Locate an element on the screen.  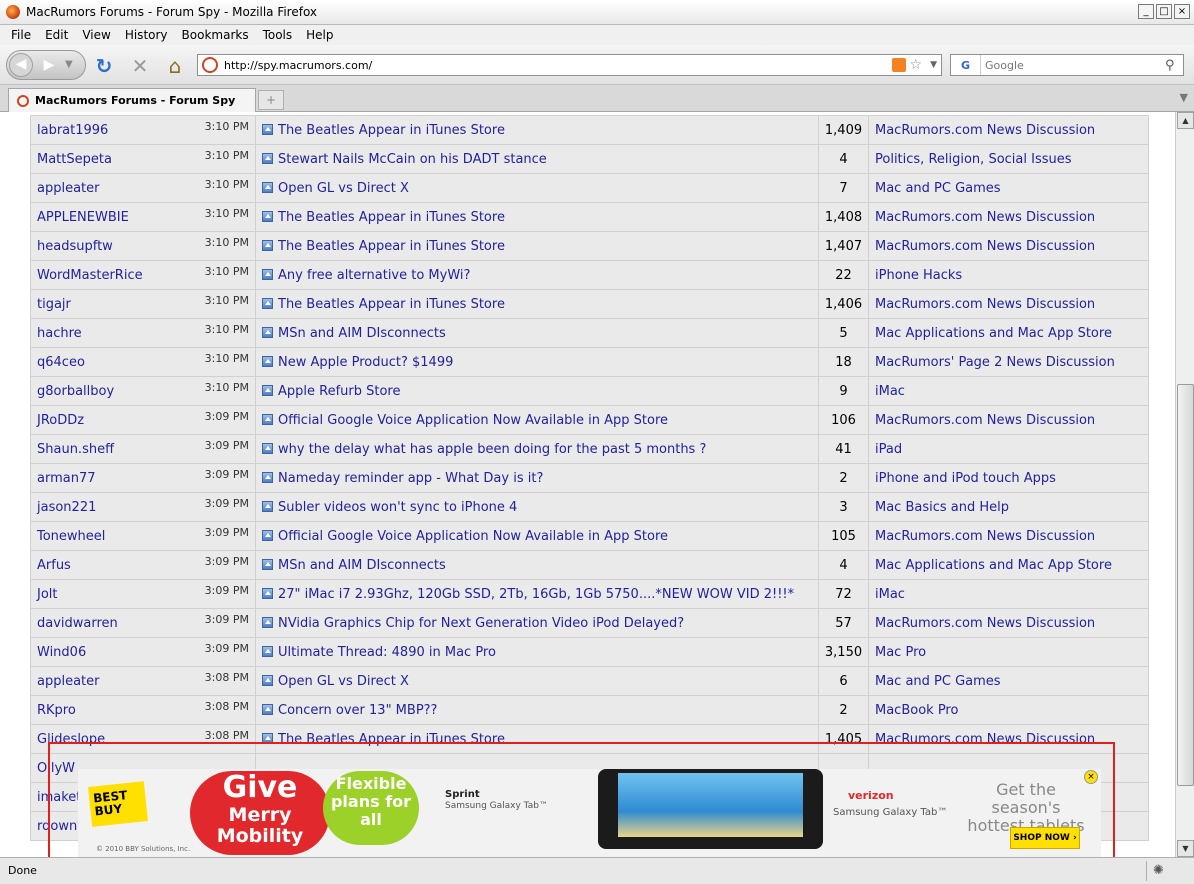
shop-now-button: SHOP NOW › is located at coordinates (1045, 838).